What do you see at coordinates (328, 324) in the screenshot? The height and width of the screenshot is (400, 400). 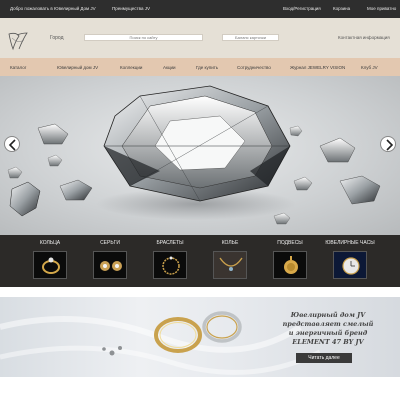 I see `promo-line-2: представляет смелый` at bounding box center [328, 324].